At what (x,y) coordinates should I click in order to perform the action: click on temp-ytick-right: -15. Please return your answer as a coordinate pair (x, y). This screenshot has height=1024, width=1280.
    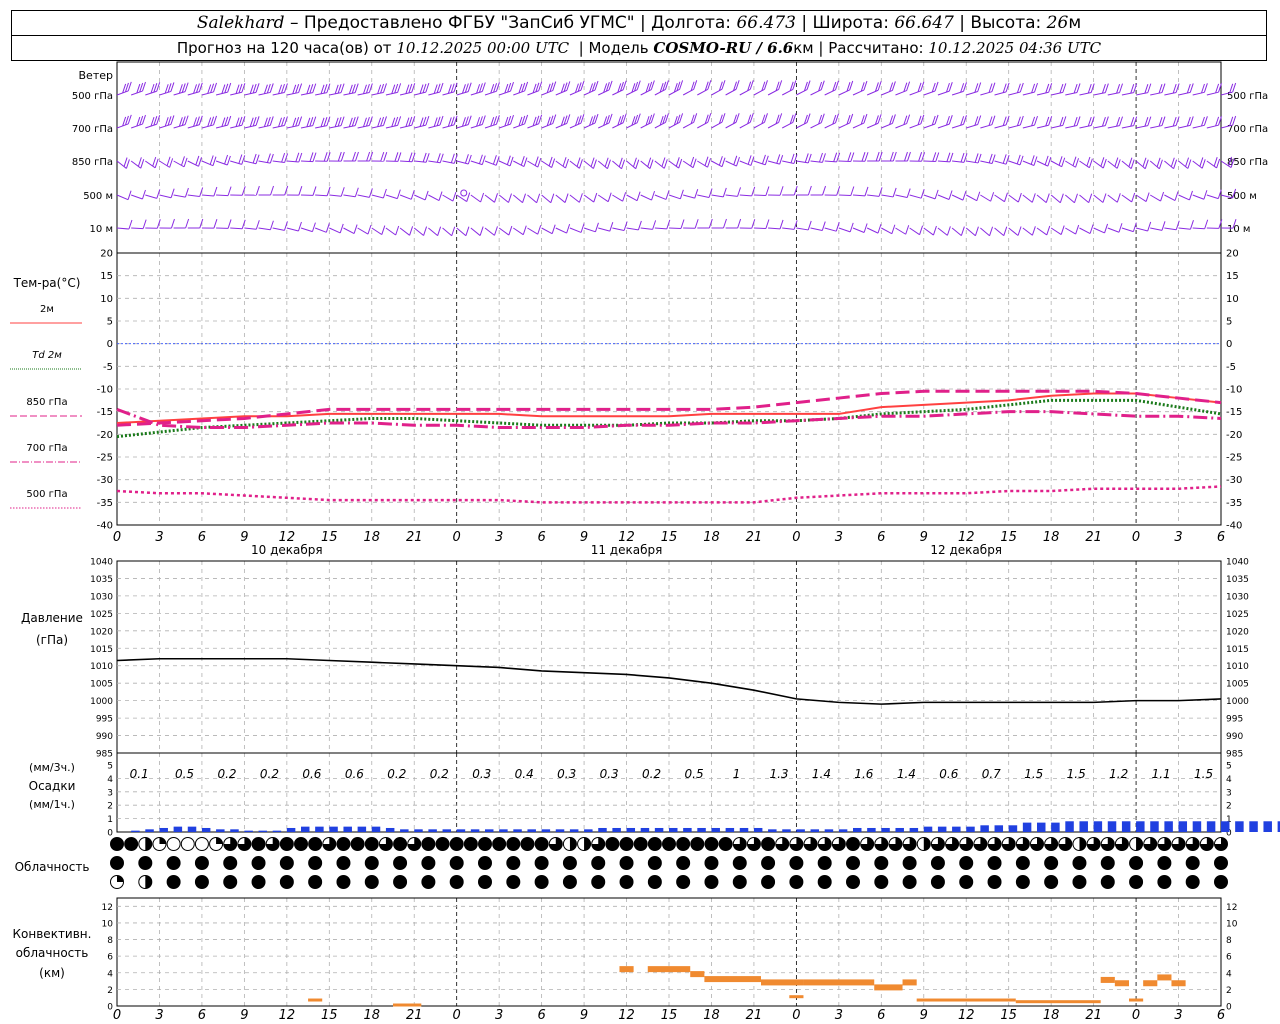
    Looking at the image, I should click on (1234, 412).